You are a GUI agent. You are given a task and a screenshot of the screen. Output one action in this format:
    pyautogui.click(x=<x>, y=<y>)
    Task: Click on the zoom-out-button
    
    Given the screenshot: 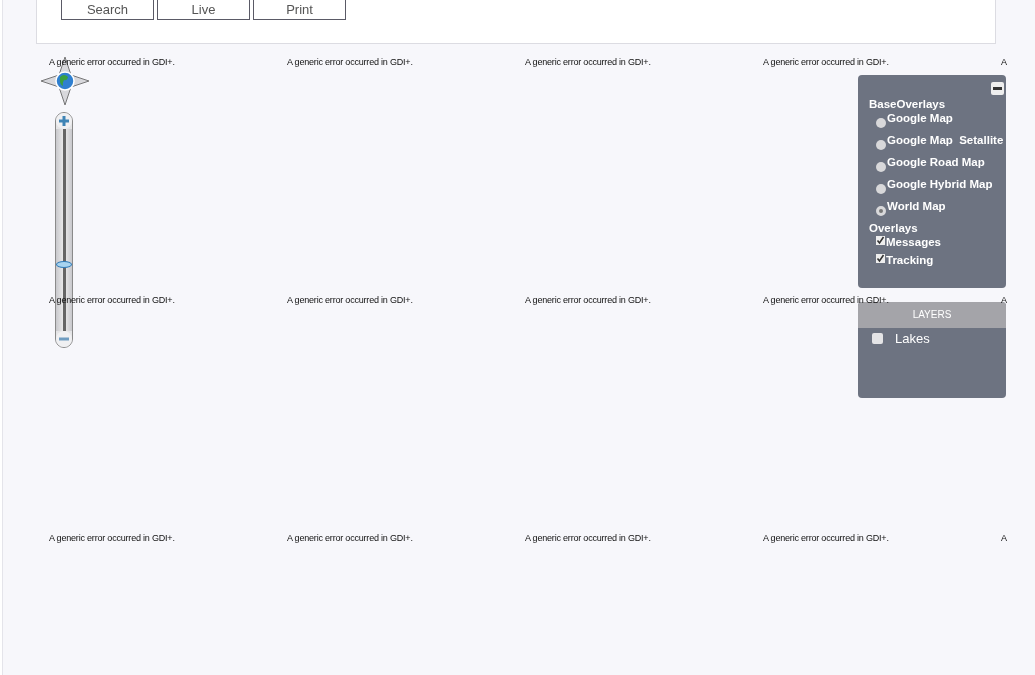 What is the action you would take?
    pyautogui.click(x=64, y=339)
    